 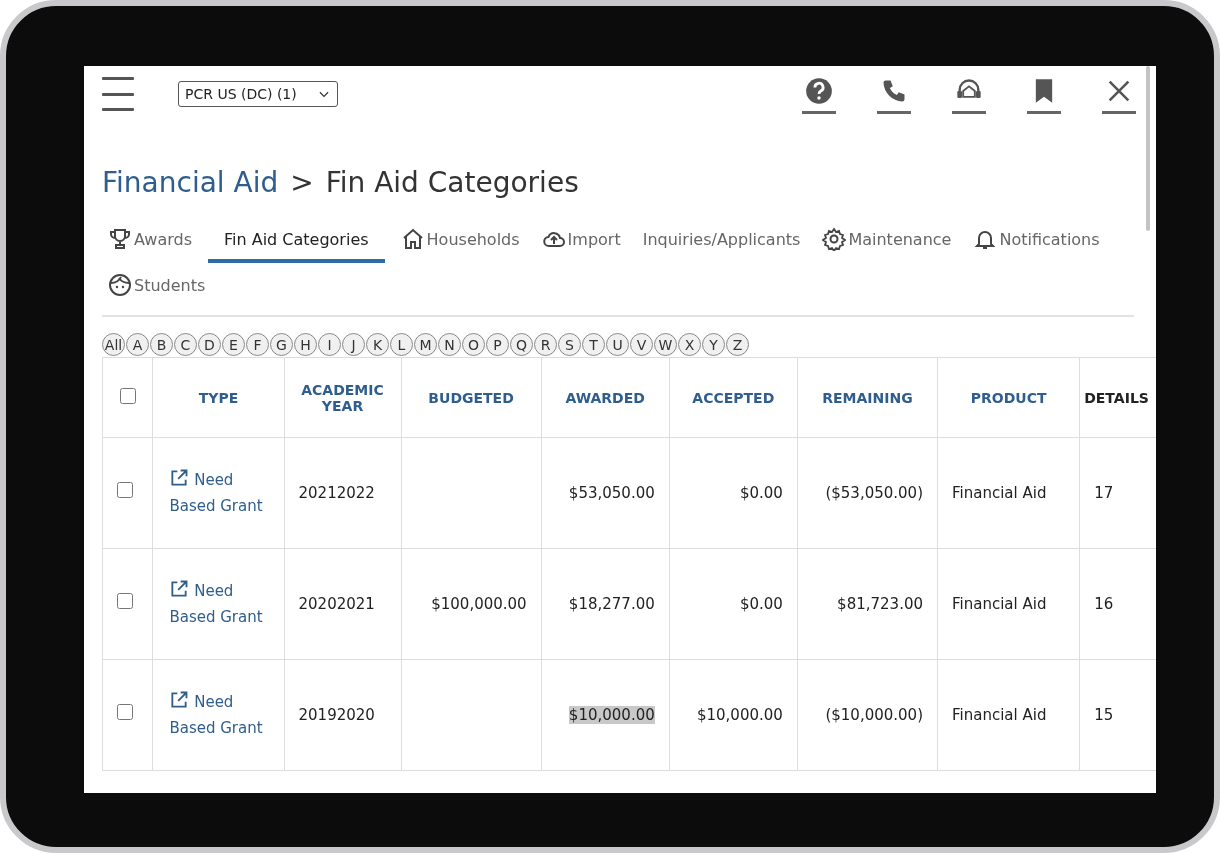 What do you see at coordinates (342, 604) in the screenshot?
I see `table-cell: 20202021` at bounding box center [342, 604].